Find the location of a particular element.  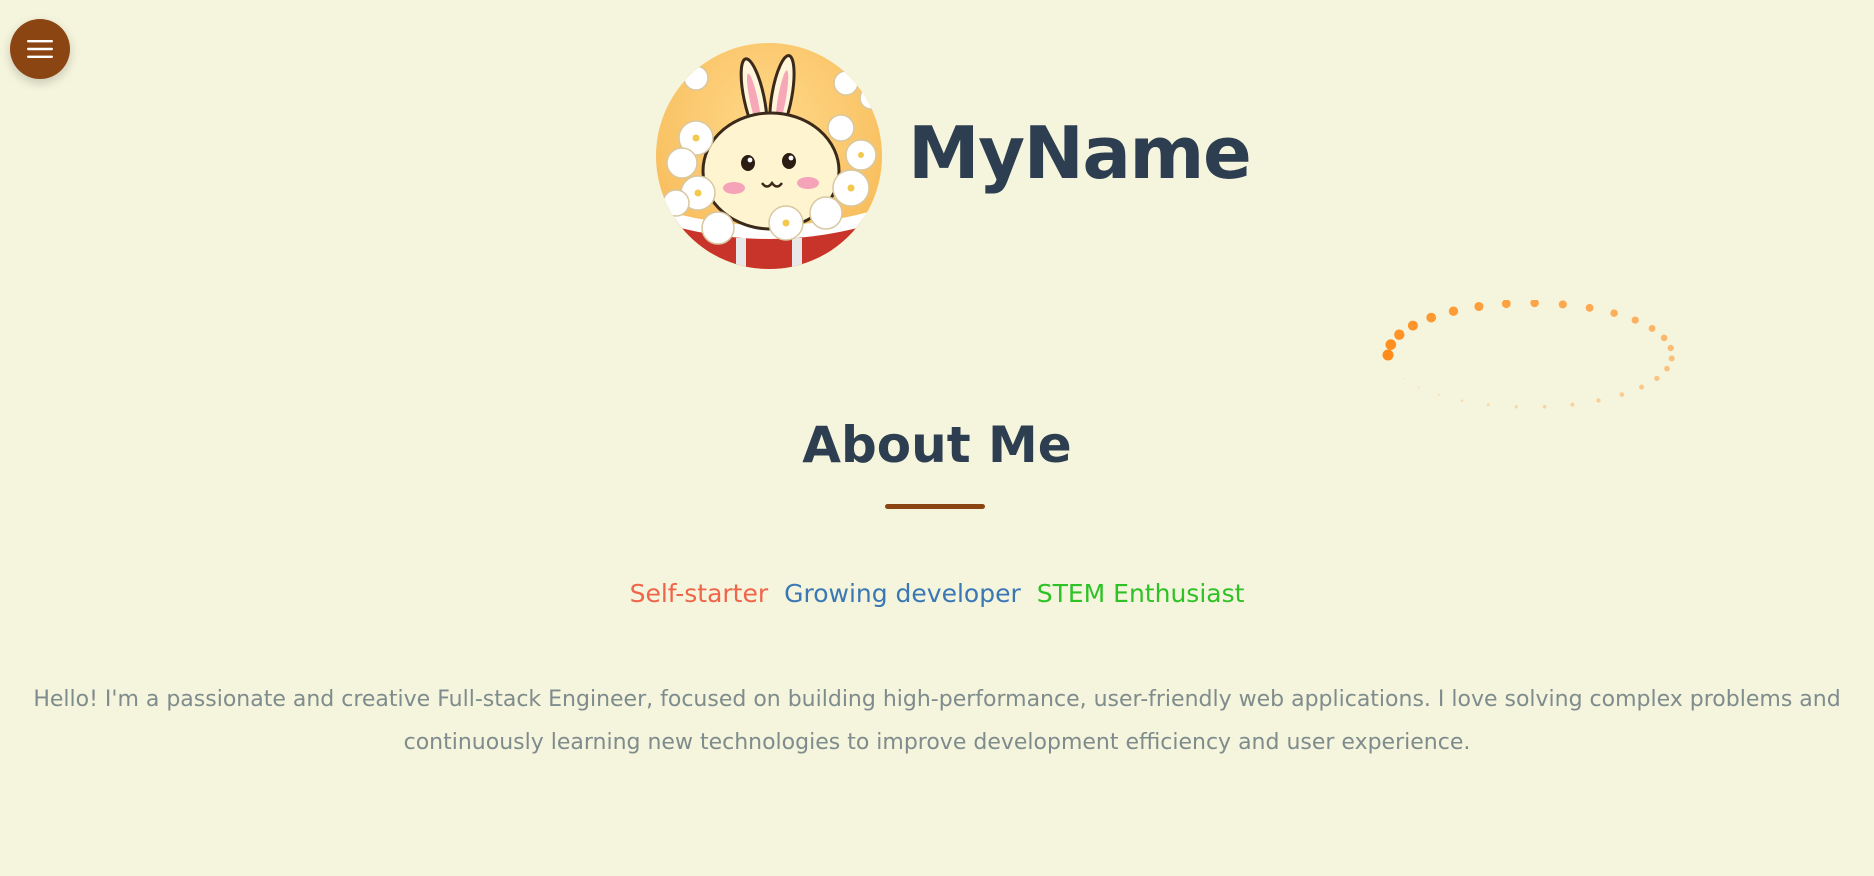

tag-stem-enthusiast: STEM Enthusiast is located at coordinates (1140, 593).